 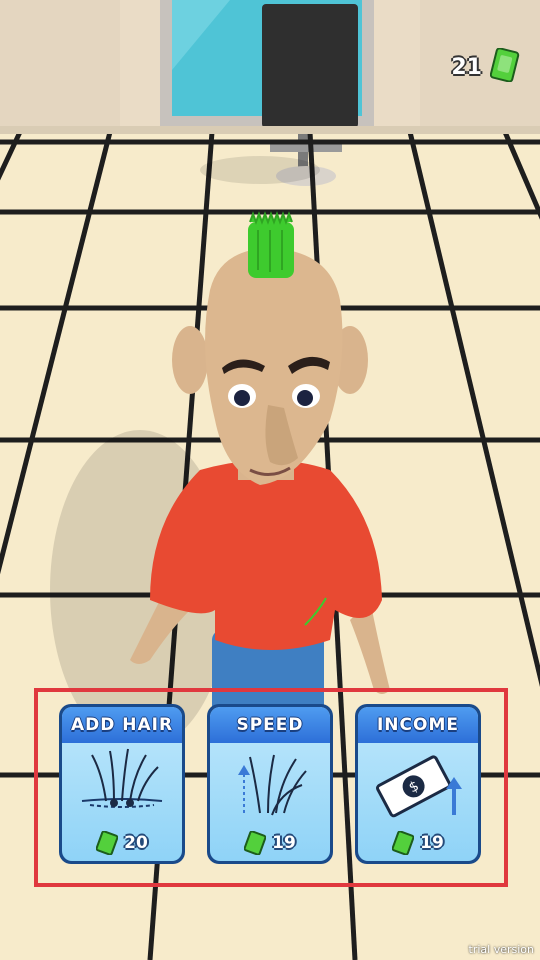 What do you see at coordinates (501, 949) in the screenshot?
I see `watermark-text: trial version` at bounding box center [501, 949].